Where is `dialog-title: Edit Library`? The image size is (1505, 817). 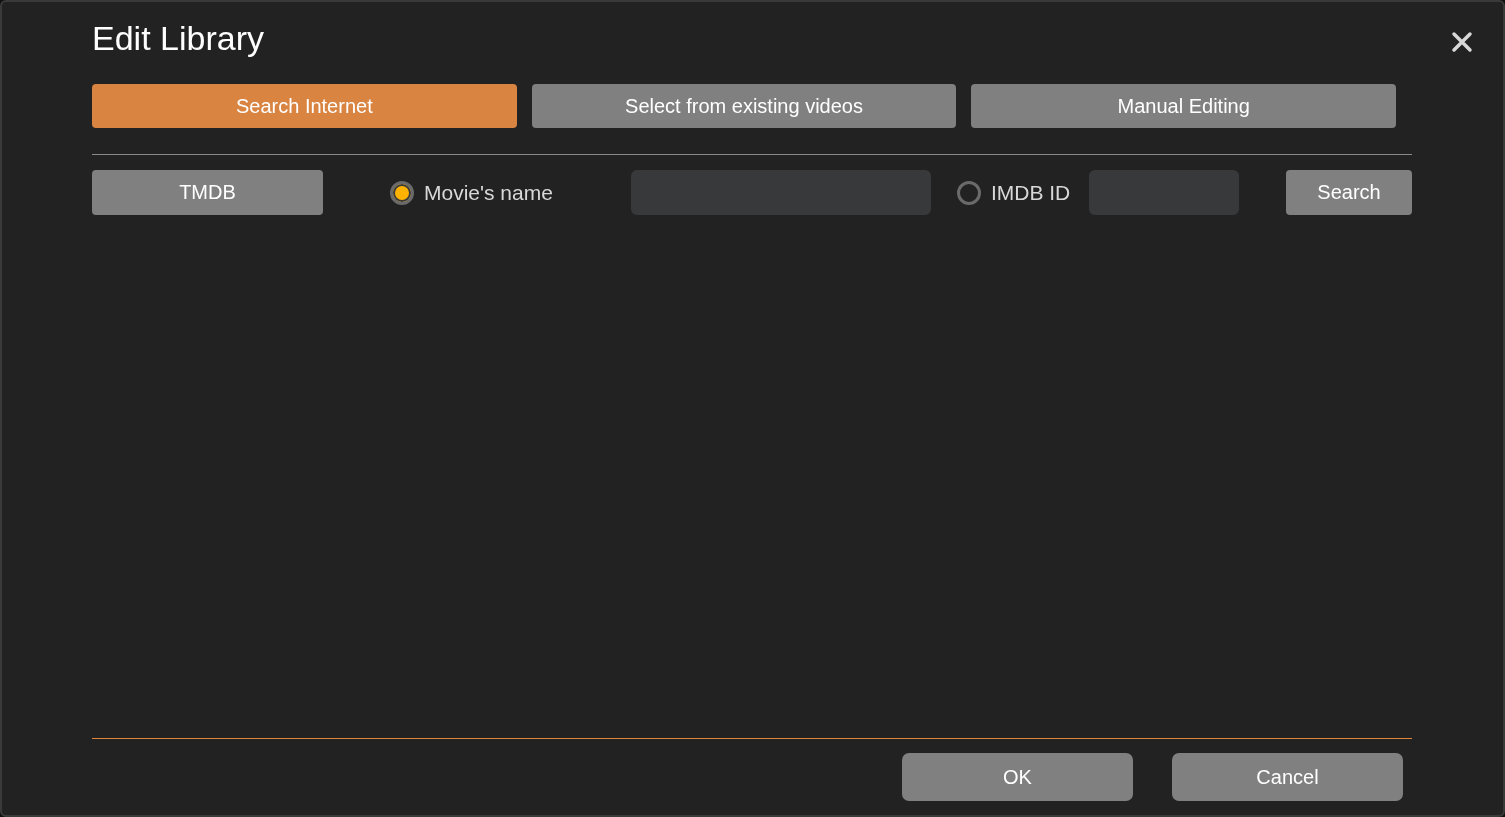 dialog-title: Edit Library is located at coordinates (178, 38).